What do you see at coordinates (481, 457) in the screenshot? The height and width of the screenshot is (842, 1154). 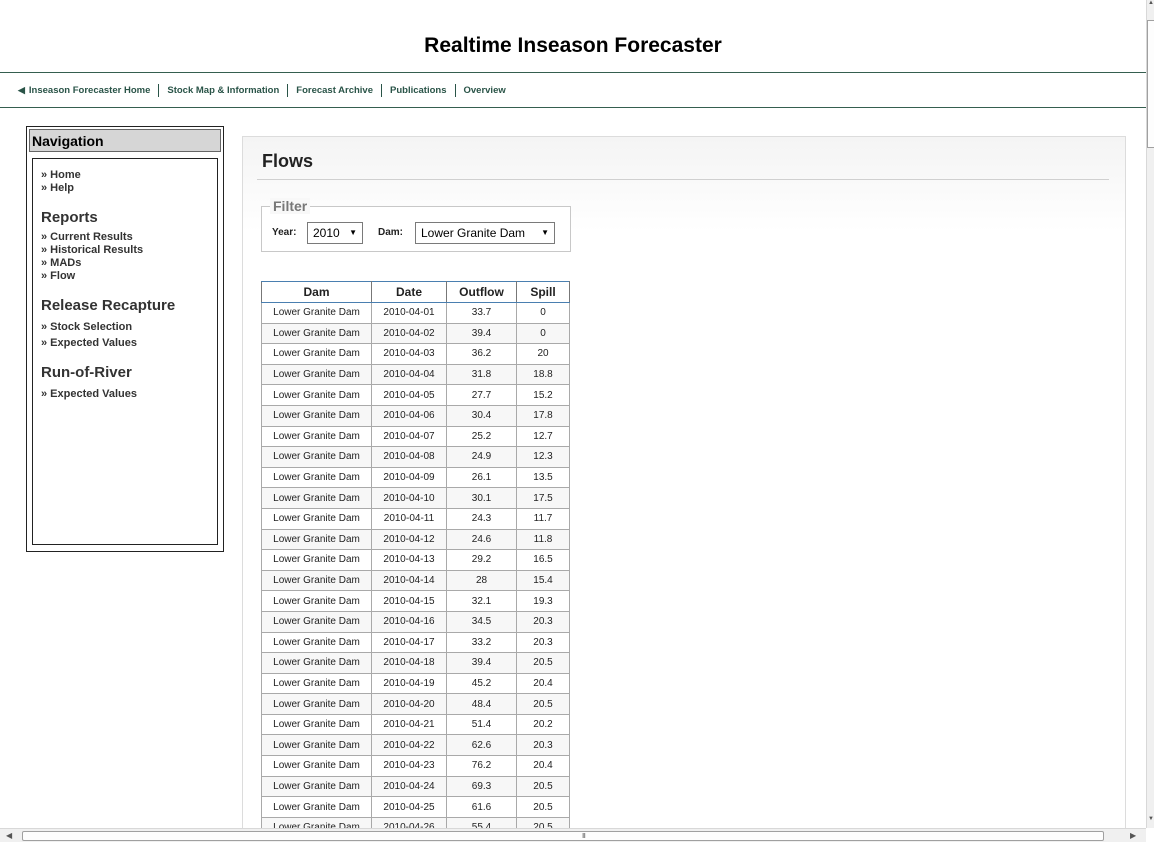 I see `cell-outflow: 24.9` at bounding box center [481, 457].